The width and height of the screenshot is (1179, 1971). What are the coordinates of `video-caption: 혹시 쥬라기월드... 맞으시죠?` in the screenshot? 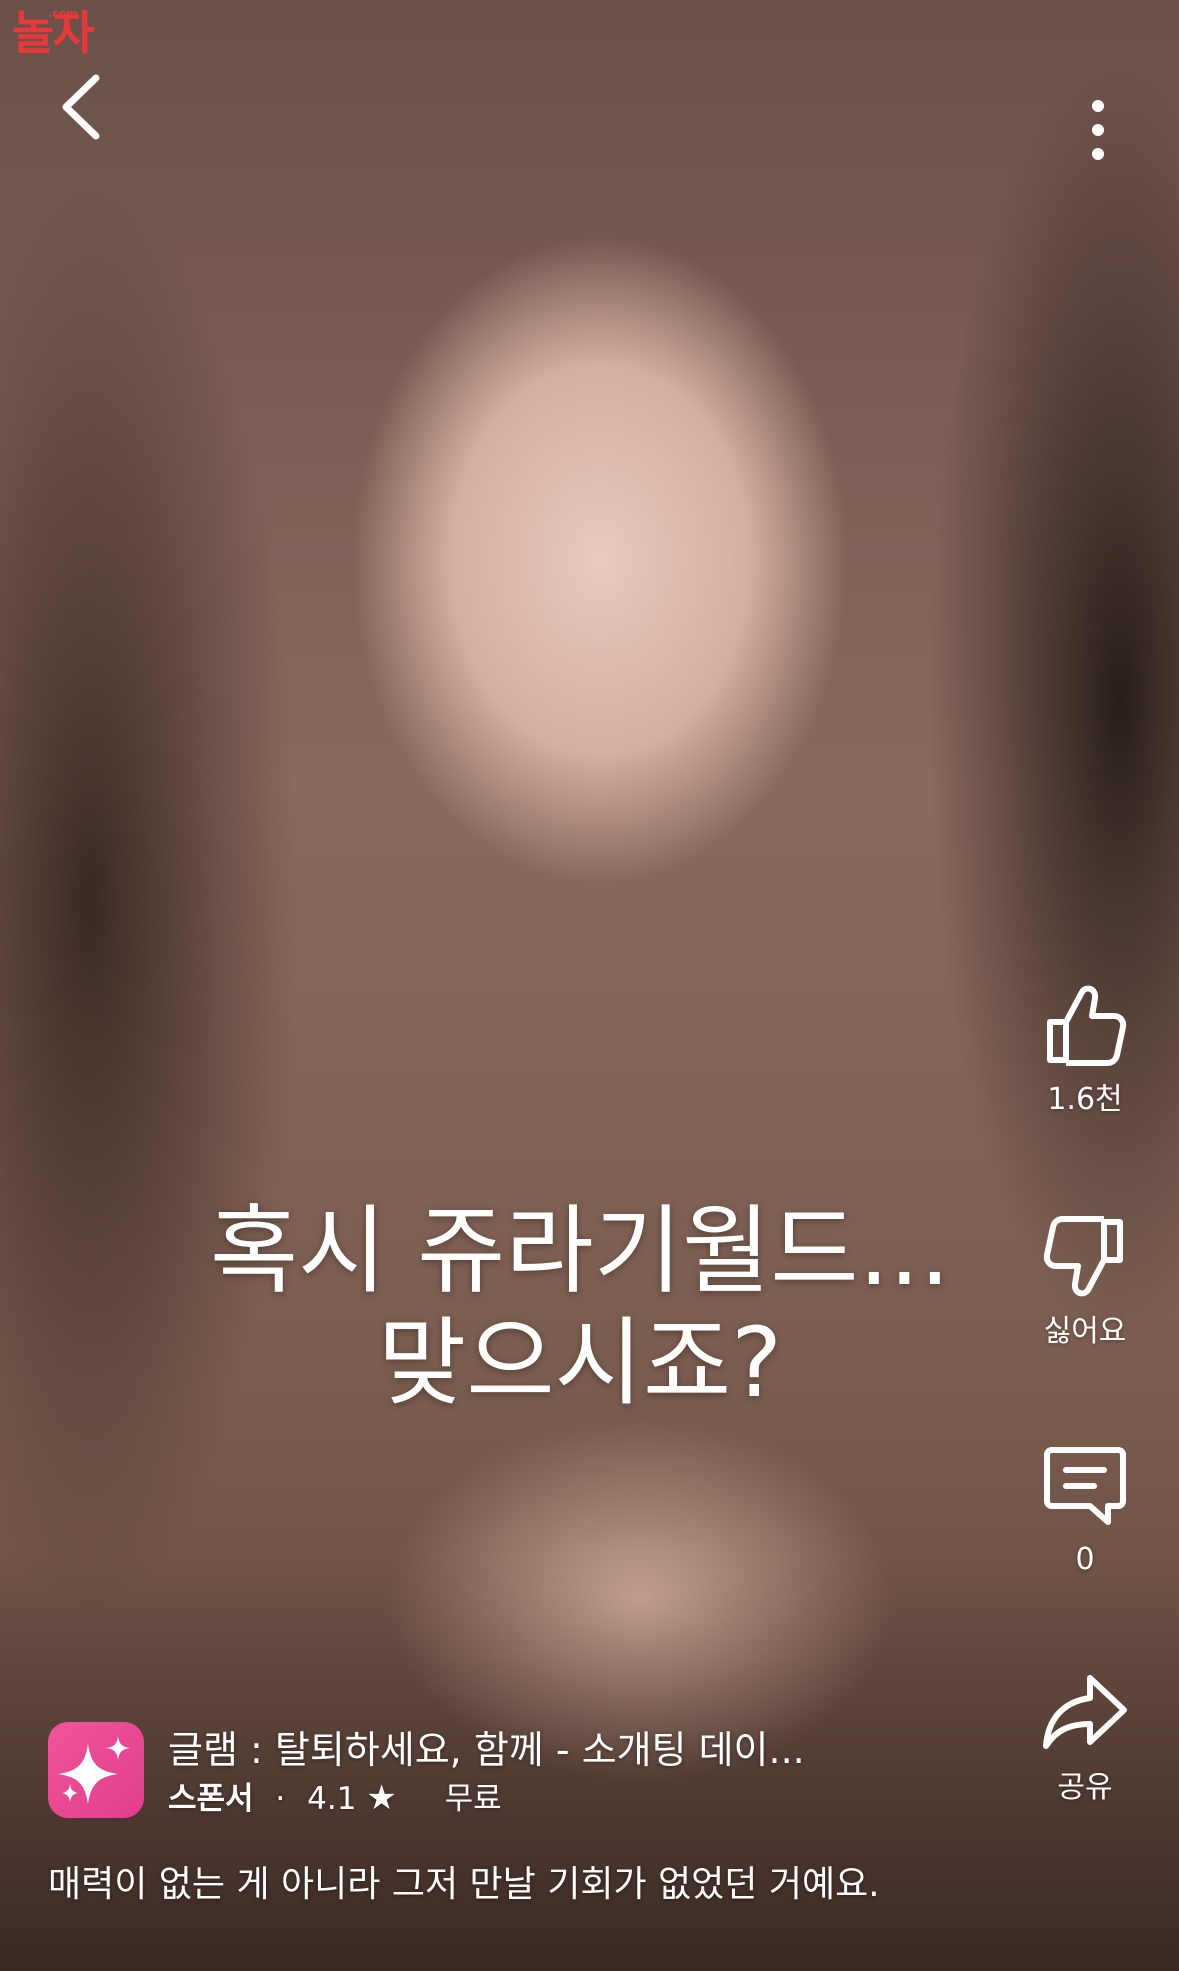 It's located at (580, 1307).